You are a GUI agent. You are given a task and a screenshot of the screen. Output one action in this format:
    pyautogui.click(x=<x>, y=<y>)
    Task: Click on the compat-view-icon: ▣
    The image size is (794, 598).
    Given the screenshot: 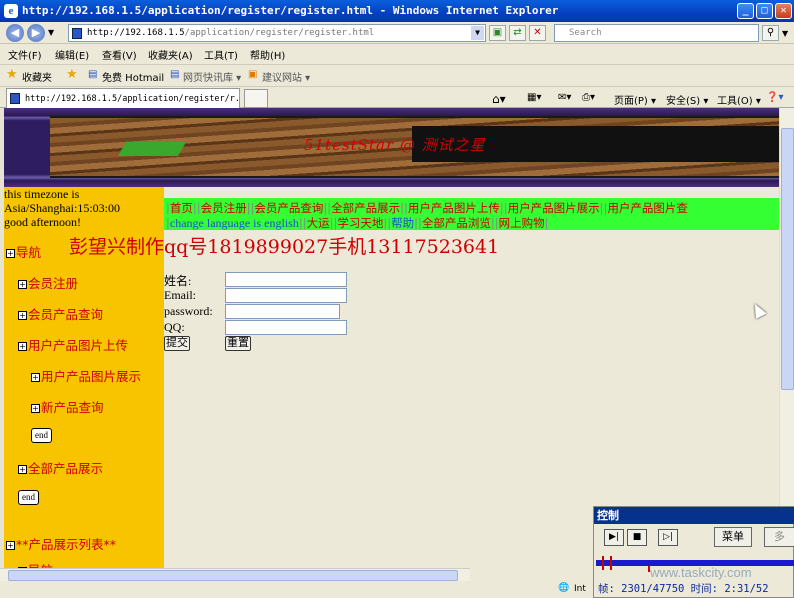 What is the action you would take?
    pyautogui.click(x=497, y=33)
    